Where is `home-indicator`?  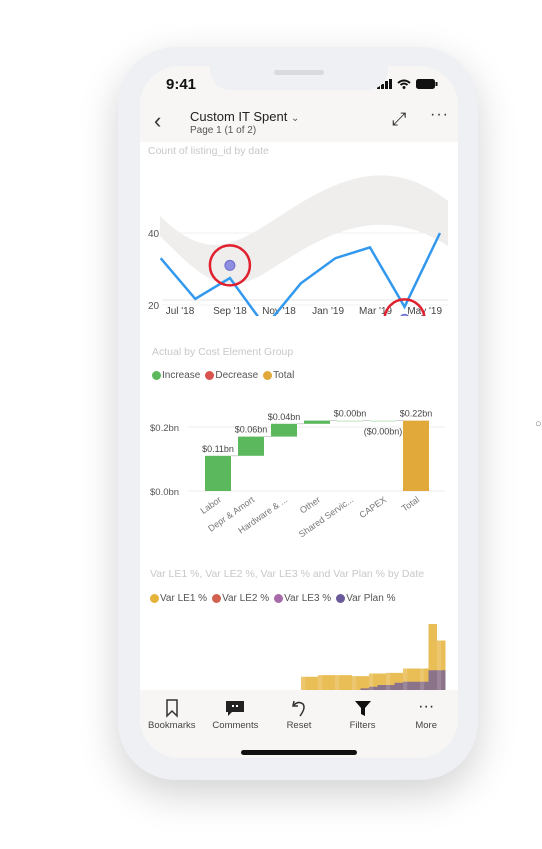 home-indicator is located at coordinates (299, 752).